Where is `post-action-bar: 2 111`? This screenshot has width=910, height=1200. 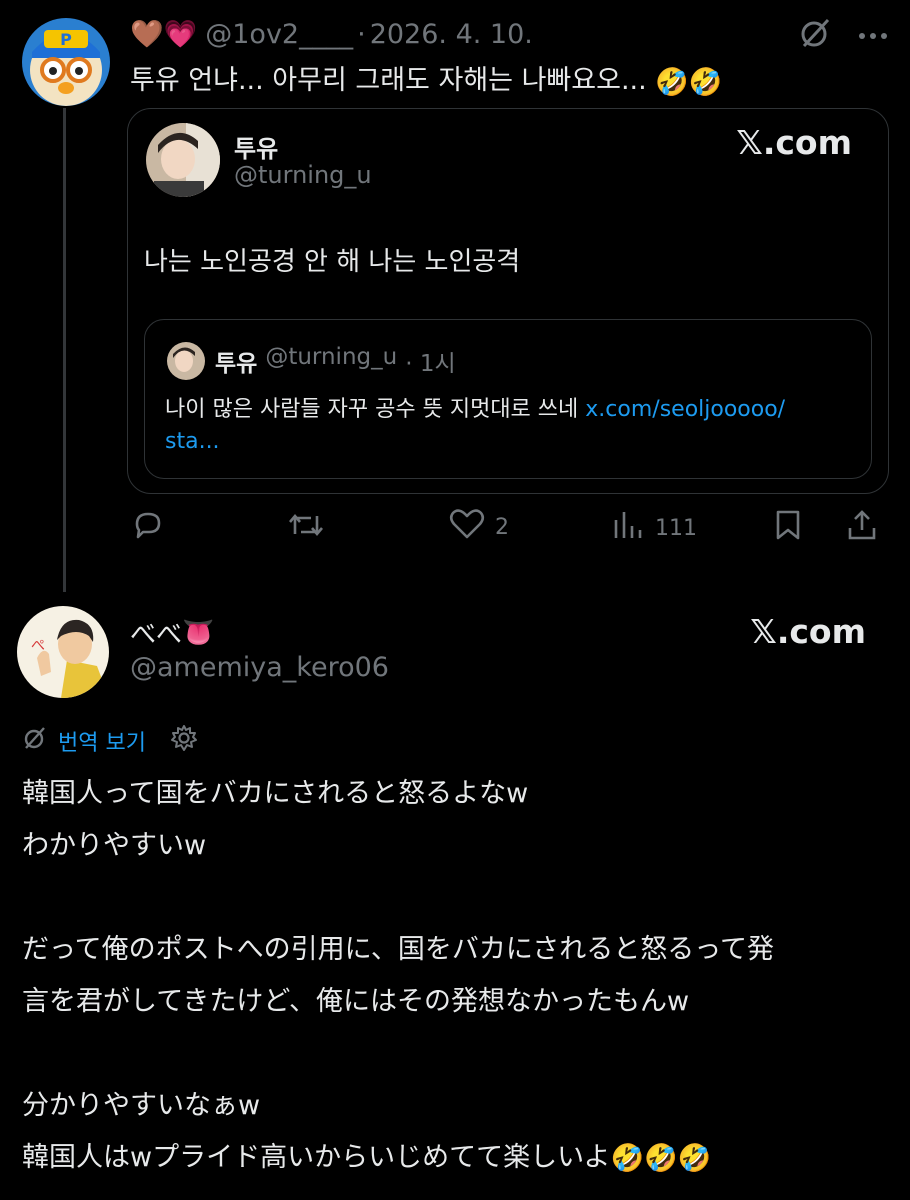
post-action-bar: 2 111 is located at coordinates (507, 530).